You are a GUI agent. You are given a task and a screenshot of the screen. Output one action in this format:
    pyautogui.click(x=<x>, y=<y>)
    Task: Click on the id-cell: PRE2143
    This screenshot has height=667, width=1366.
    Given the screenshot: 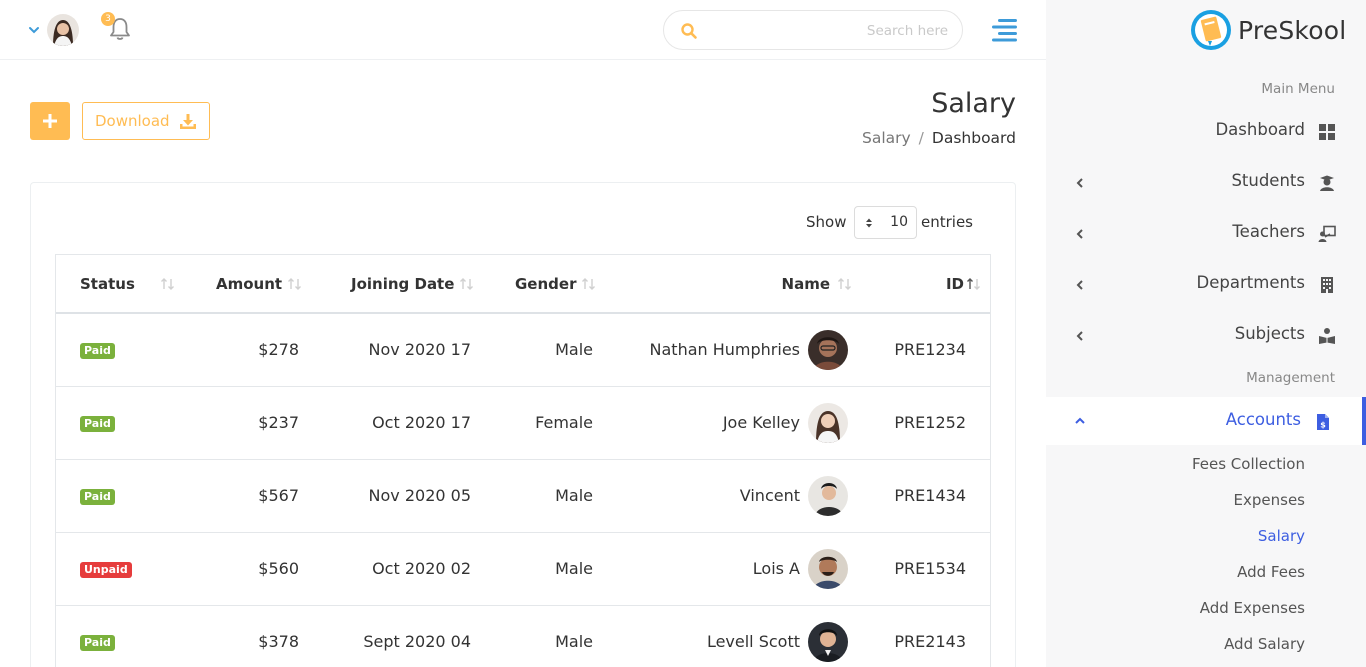 What is the action you would take?
    pyautogui.click(x=930, y=641)
    